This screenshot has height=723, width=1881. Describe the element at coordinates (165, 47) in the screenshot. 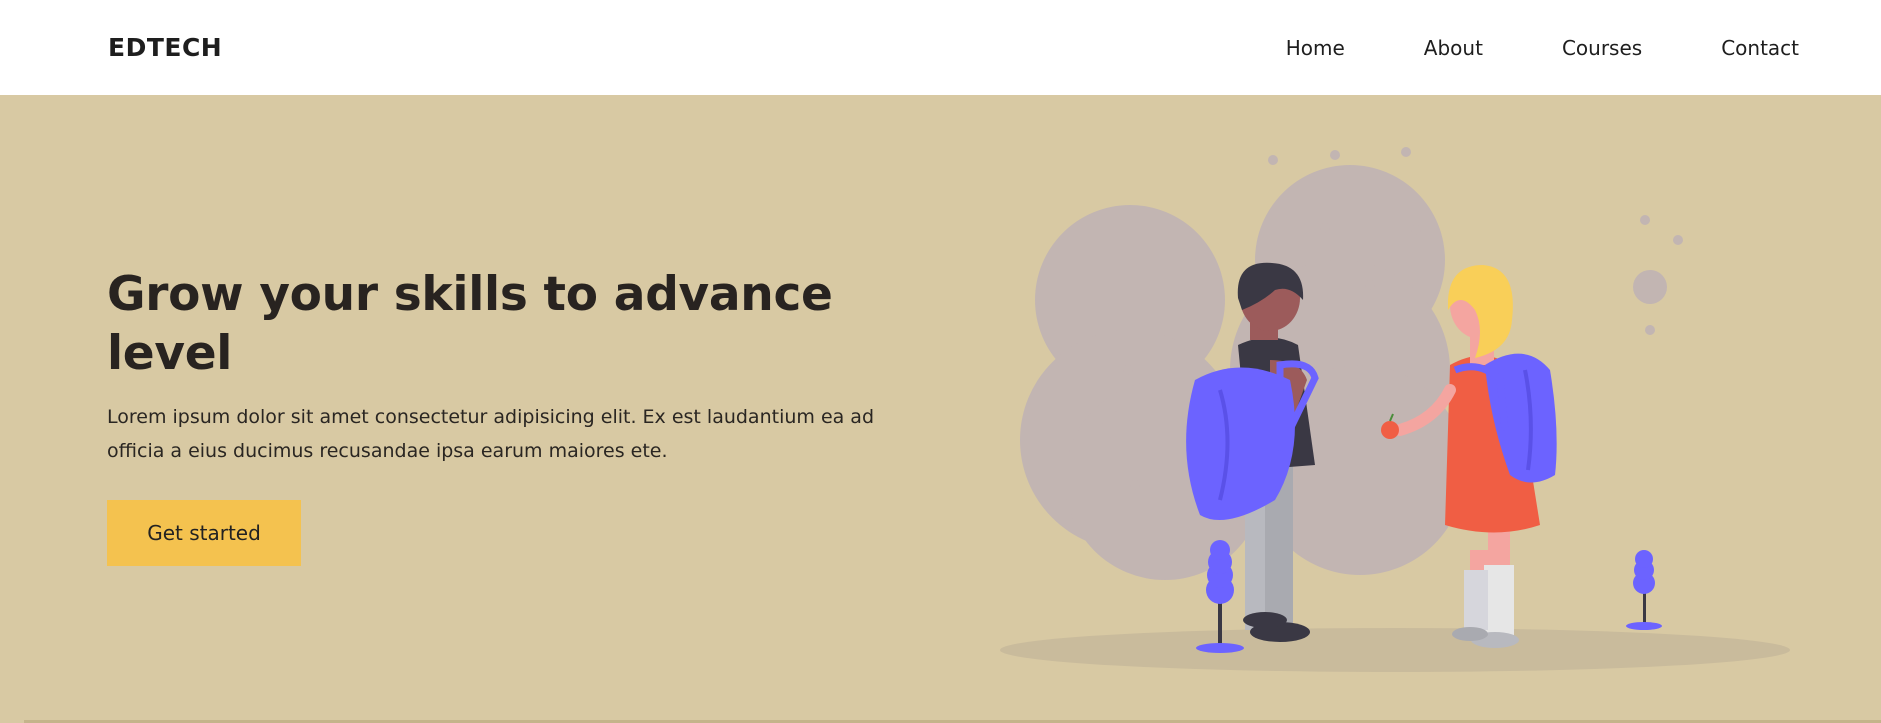

I see `brand-logo: EDTECH` at that location.